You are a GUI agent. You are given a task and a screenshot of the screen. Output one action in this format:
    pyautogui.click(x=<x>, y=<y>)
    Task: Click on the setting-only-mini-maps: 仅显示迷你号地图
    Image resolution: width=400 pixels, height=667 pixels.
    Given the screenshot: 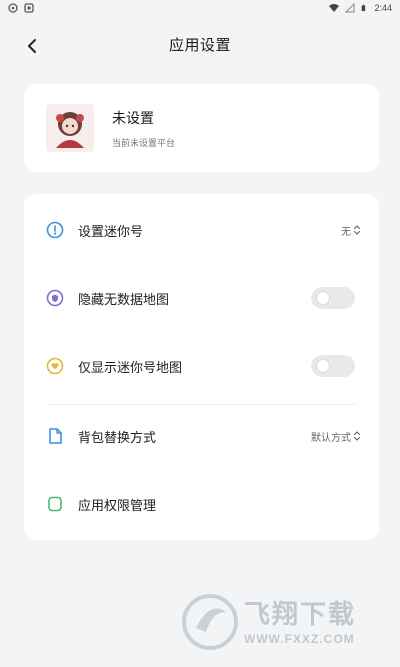 What is the action you would take?
    pyautogui.click(x=201, y=366)
    